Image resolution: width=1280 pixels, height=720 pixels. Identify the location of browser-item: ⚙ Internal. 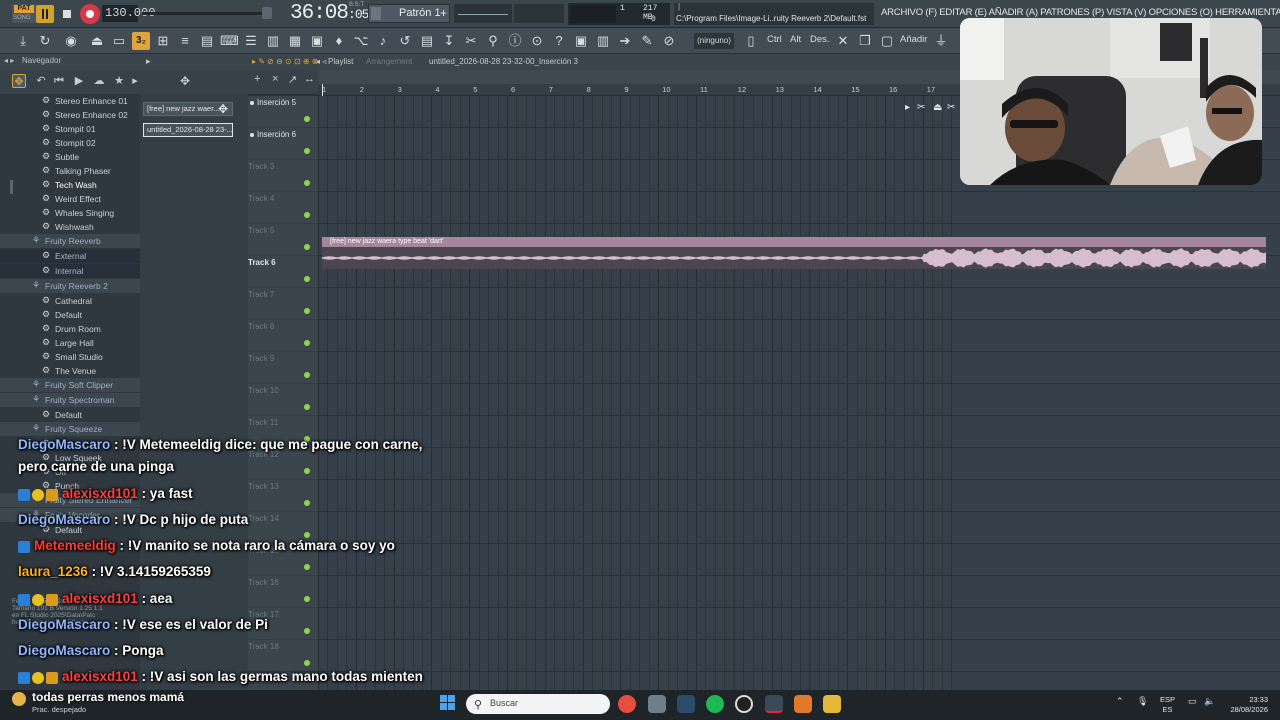
(70, 271).